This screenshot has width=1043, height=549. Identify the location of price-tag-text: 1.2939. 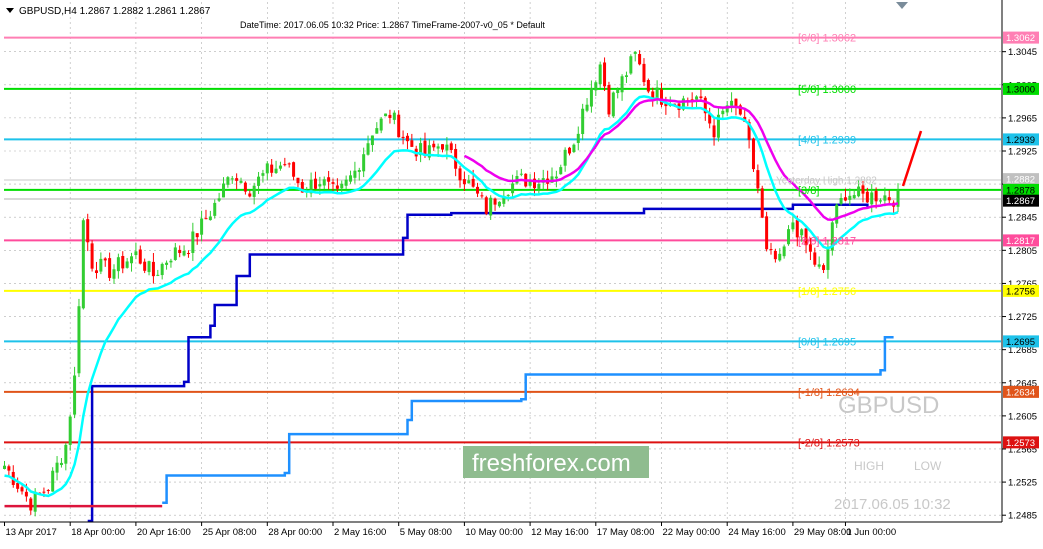
(1020, 140).